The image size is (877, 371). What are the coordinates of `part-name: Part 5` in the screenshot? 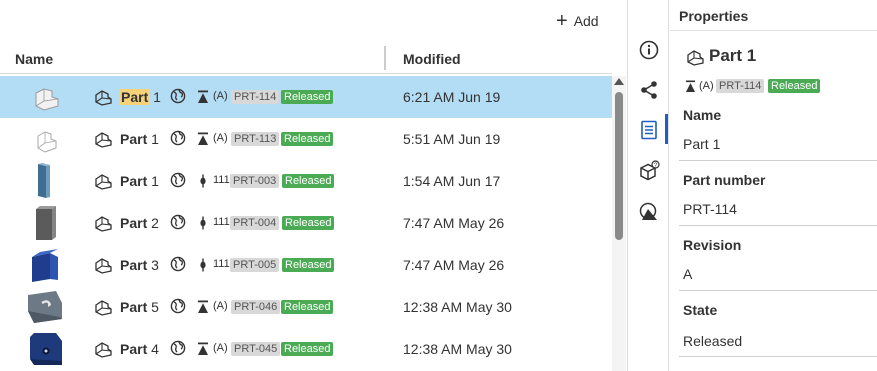 It's located at (139, 307).